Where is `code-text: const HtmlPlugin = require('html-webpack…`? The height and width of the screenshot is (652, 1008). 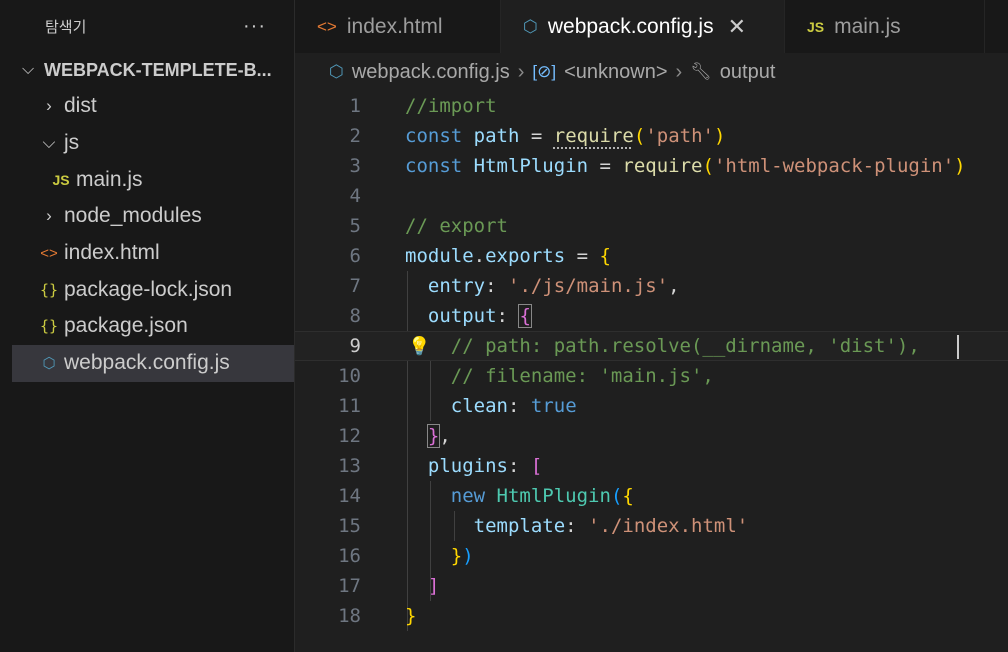 code-text: const HtmlPlugin = require('html-webpack… is located at coordinates (685, 166).